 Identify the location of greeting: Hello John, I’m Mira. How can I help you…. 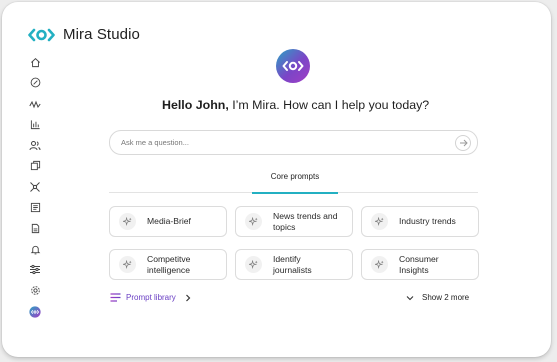
(295, 105).